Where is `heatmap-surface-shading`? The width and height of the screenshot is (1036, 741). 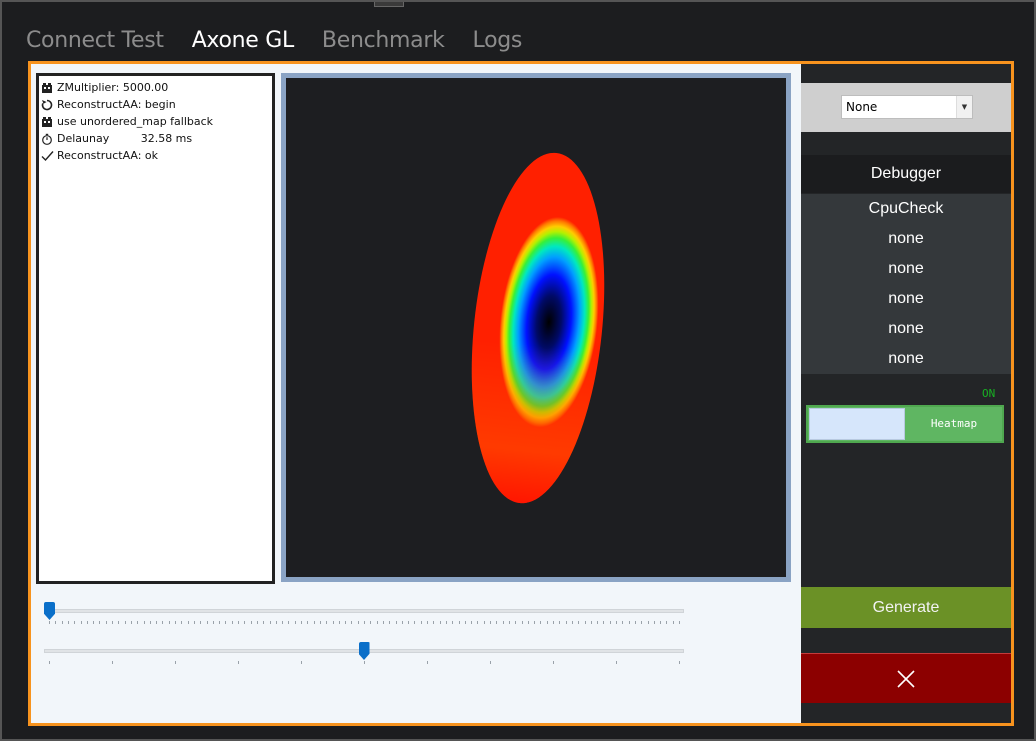 heatmap-surface-shading is located at coordinates (538, 328).